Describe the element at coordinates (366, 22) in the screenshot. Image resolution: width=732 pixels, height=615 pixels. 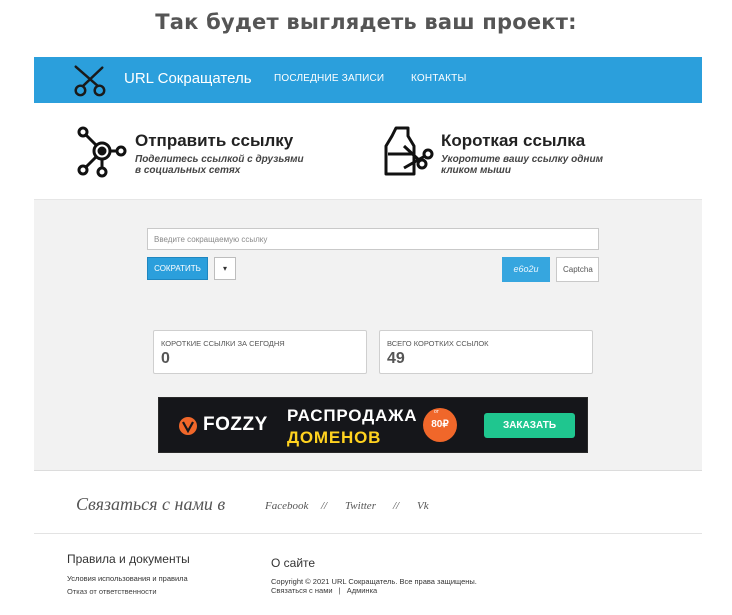
I see `page-headline: Так будет выглядеть ваш проект:` at that location.